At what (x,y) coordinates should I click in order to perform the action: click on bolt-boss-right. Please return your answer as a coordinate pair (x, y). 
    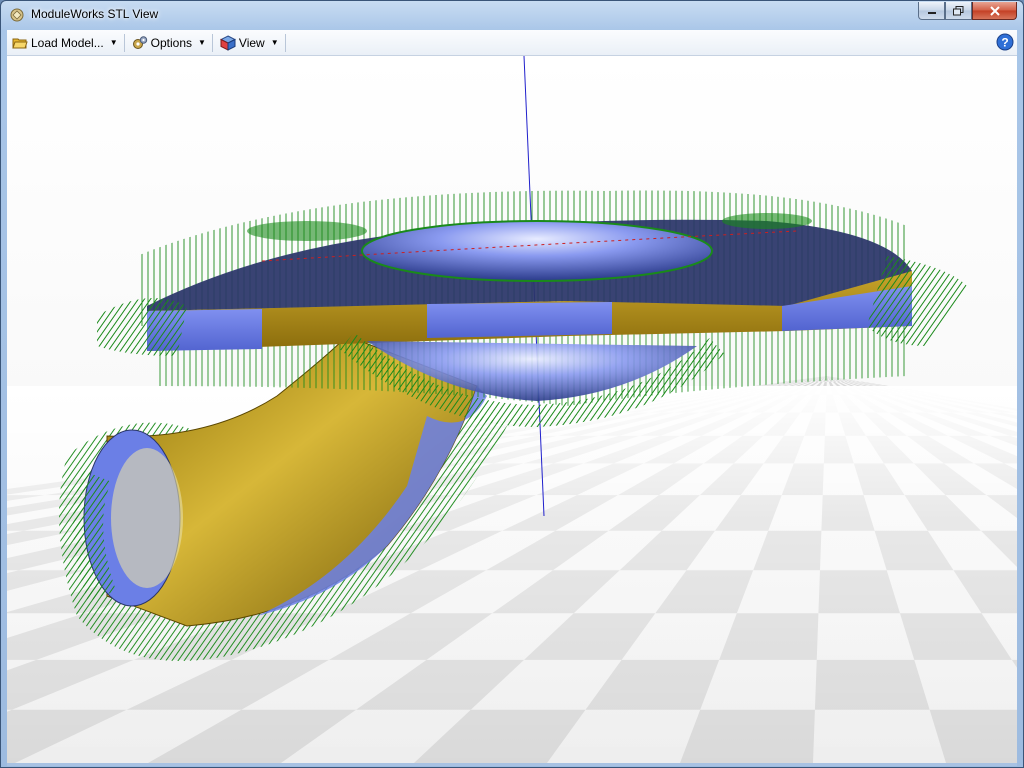
    Looking at the image, I should click on (767, 221).